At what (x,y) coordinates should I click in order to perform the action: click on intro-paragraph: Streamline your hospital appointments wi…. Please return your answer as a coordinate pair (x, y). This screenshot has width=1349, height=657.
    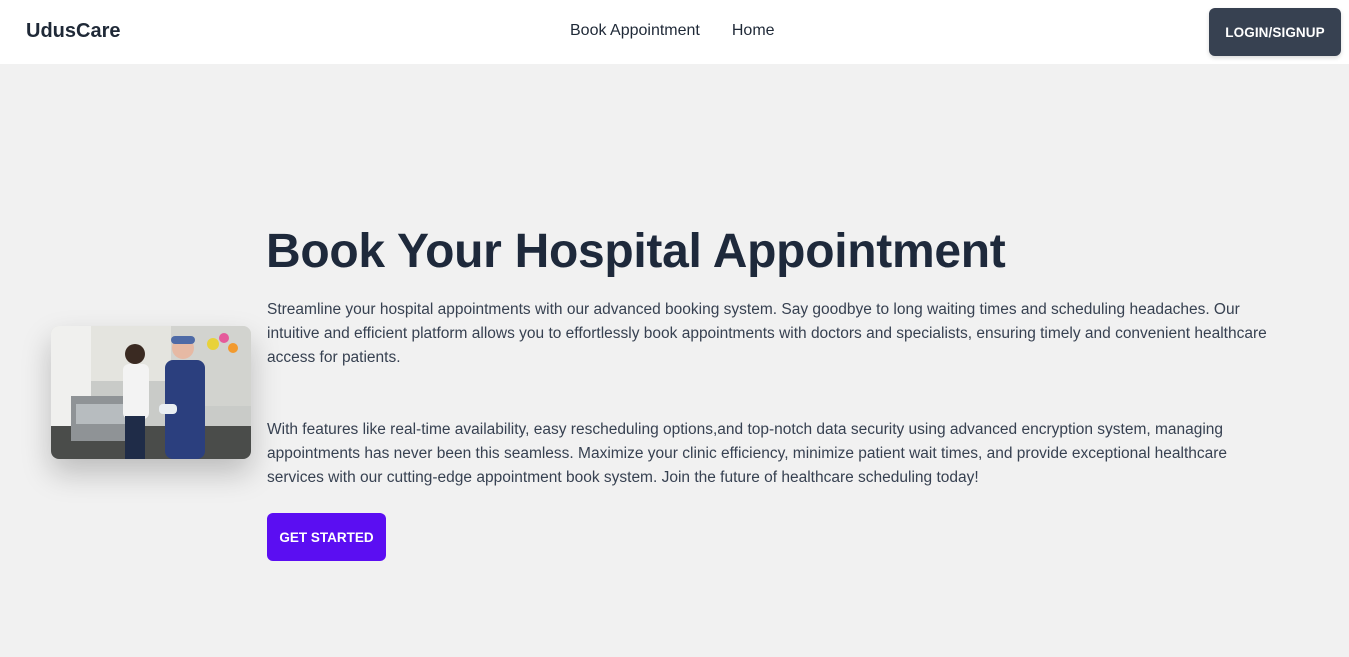
    Looking at the image, I should click on (767, 333).